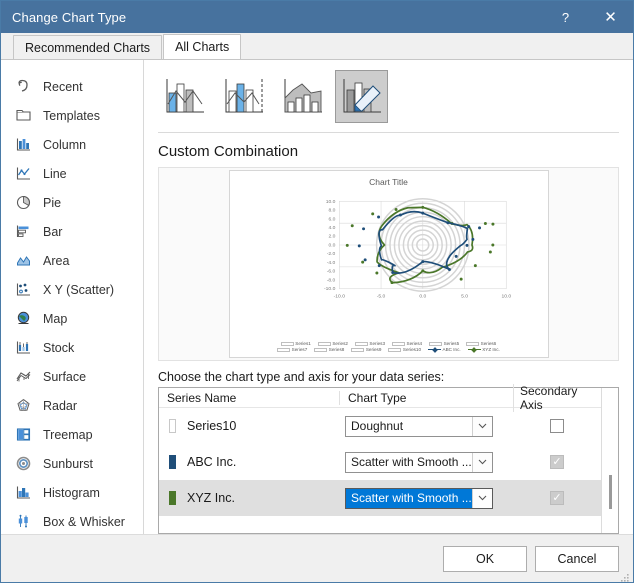  I want to click on sidebar-item-box-whisker: Box & Whisker, so click(72, 520).